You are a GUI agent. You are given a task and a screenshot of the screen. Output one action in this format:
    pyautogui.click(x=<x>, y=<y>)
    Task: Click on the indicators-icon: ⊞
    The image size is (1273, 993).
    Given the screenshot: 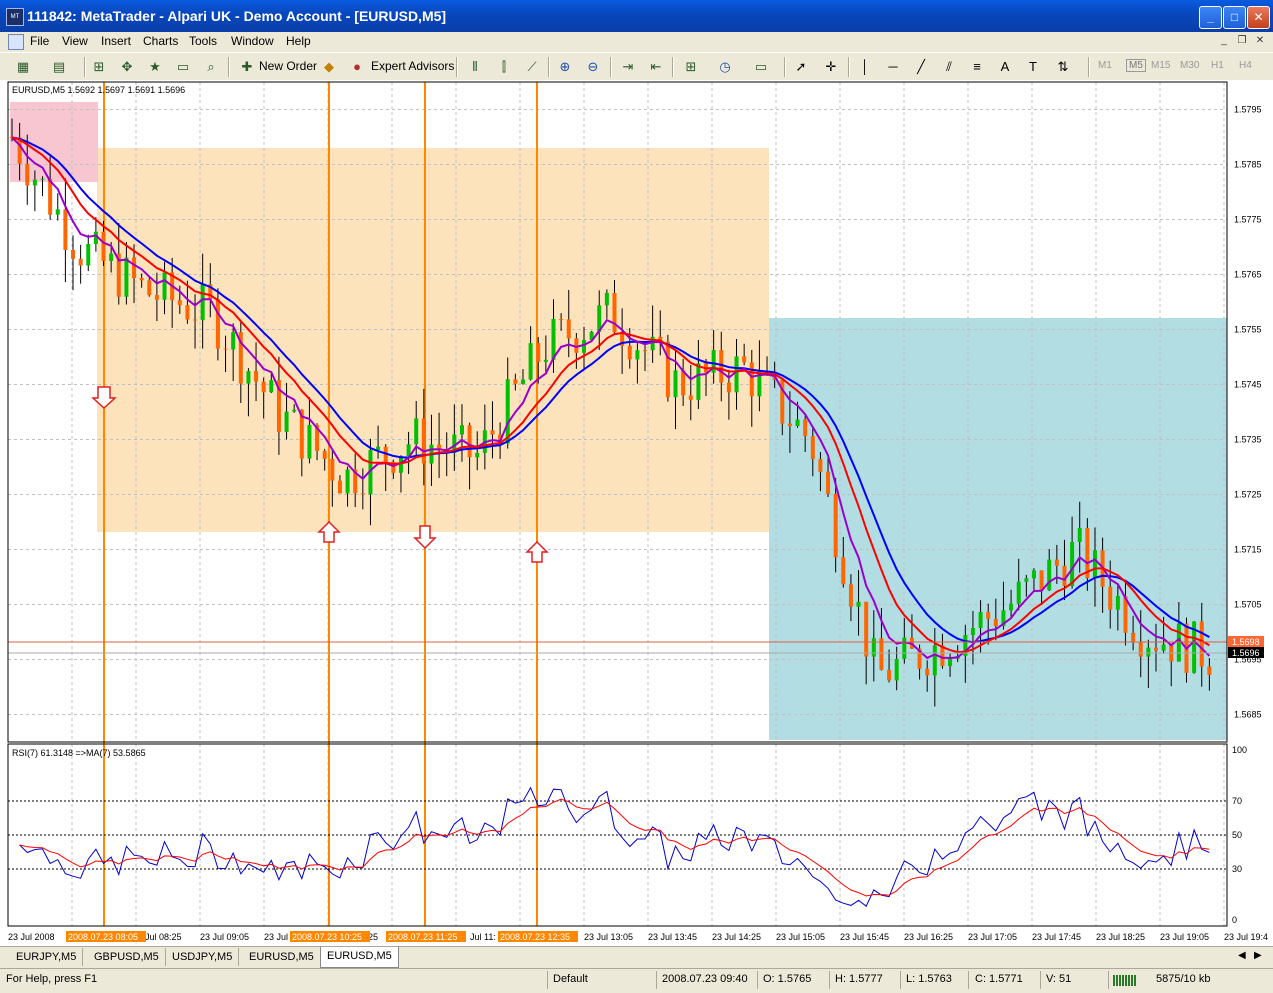 What is the action you would take?
    pyautogui.click(x=691, y=66)
    